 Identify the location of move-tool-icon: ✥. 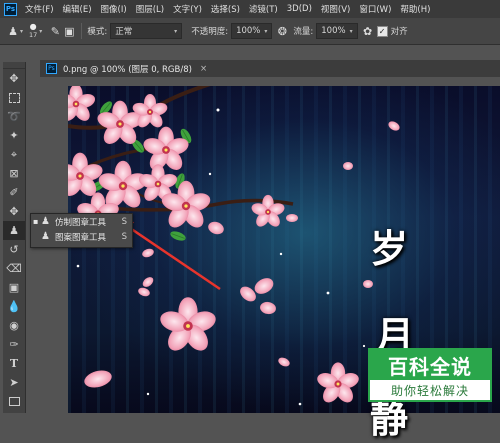
(14, 78).